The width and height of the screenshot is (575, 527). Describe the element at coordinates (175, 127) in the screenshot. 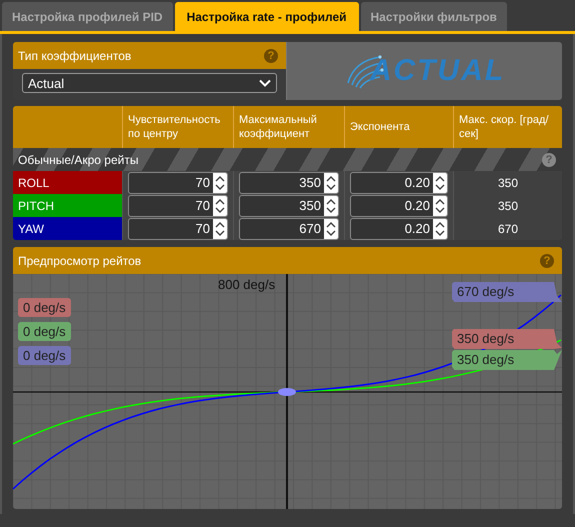

I see `column-header: Чувствительность по центру` at that location.